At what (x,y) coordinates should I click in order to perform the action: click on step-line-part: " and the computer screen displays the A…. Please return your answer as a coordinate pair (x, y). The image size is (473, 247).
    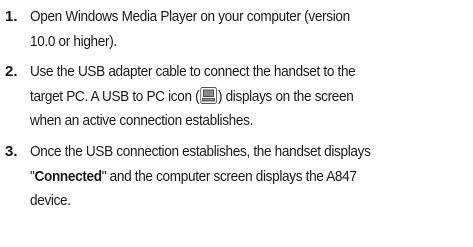
    Looking at the image, I should click on (229, 176).